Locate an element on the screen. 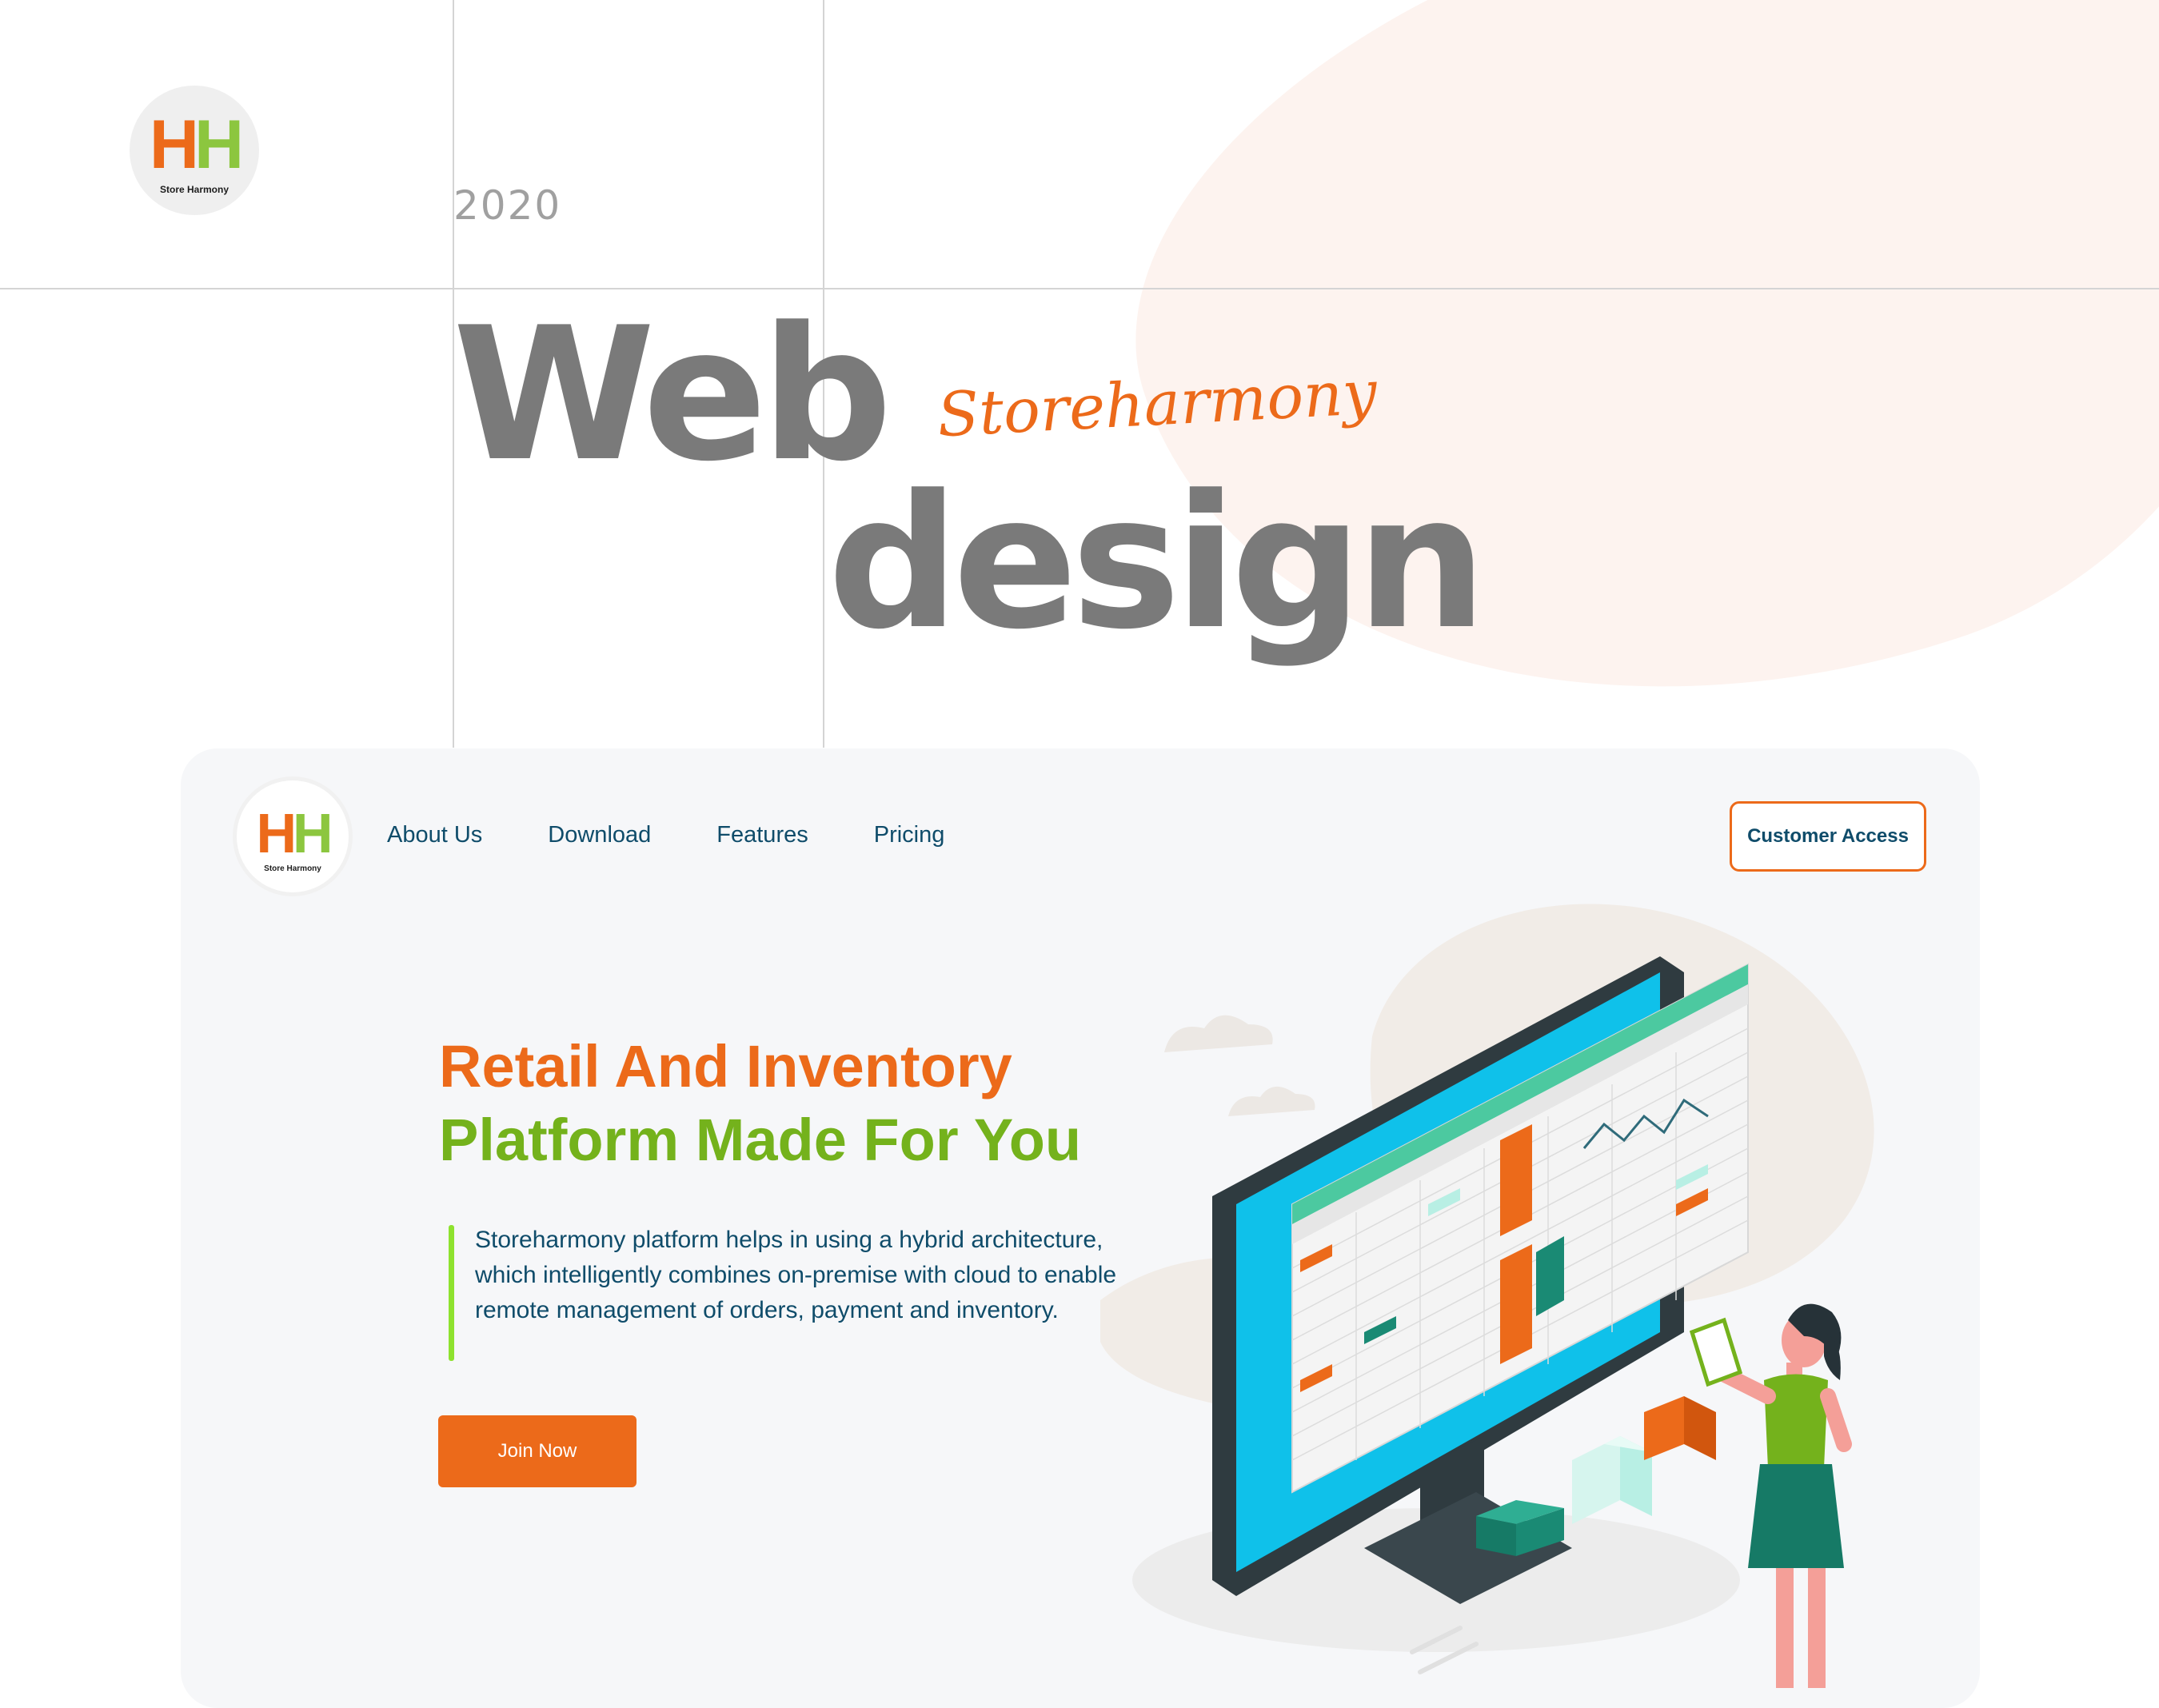 Image resolution: width=2159 pixels, height=1708 pixels. guide-line-horizontal is located at coordinates (1079, 288).